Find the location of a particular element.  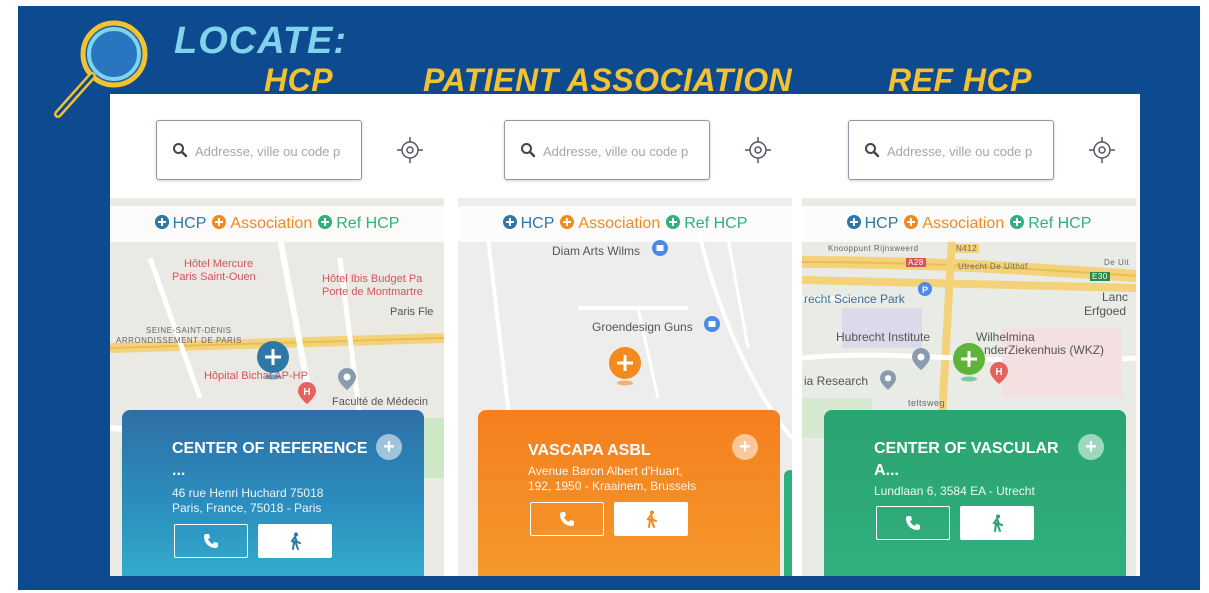

map-label: recht Science Park is located at coordinates (854, 299).